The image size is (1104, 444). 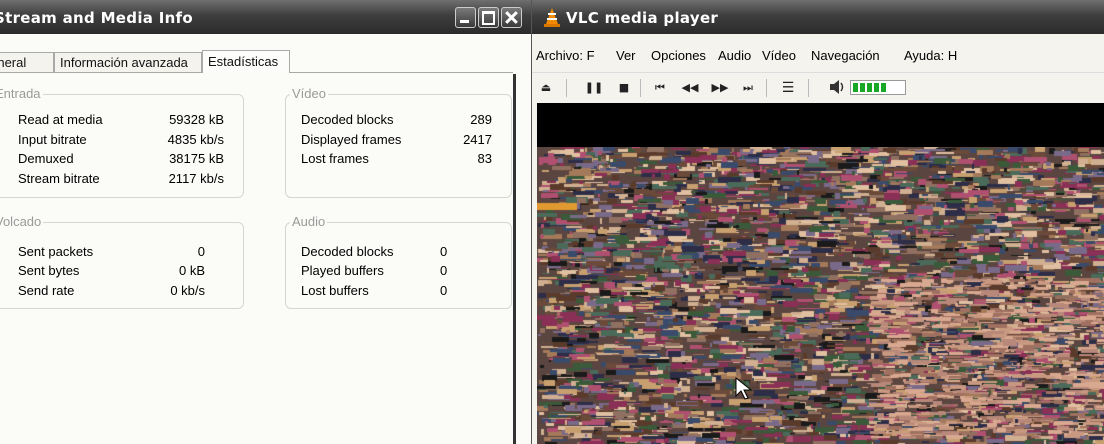 What do you see at coordinates (678, 55) in the screenshot?
I see `menu-opciones: Opciones` at bounding box center [678, 55].